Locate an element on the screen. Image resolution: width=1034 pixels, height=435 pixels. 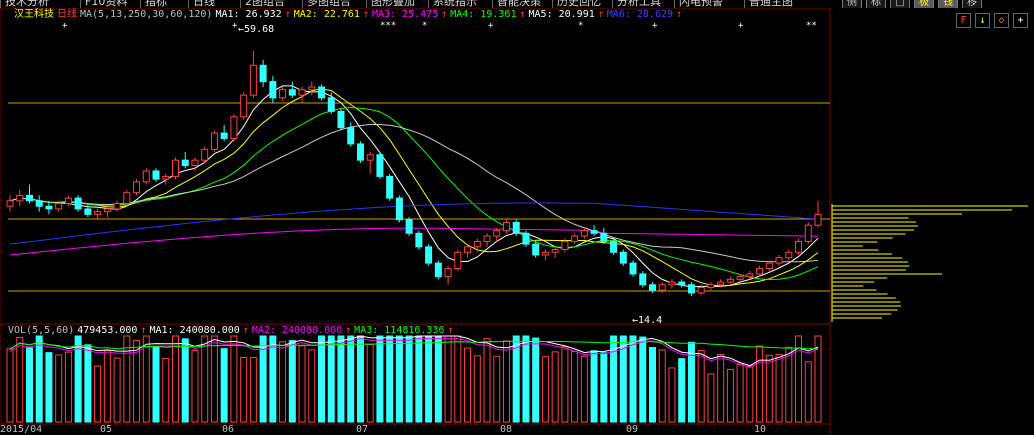
panel-tool-icon: ◇ is located at coordinates (1001, 20).